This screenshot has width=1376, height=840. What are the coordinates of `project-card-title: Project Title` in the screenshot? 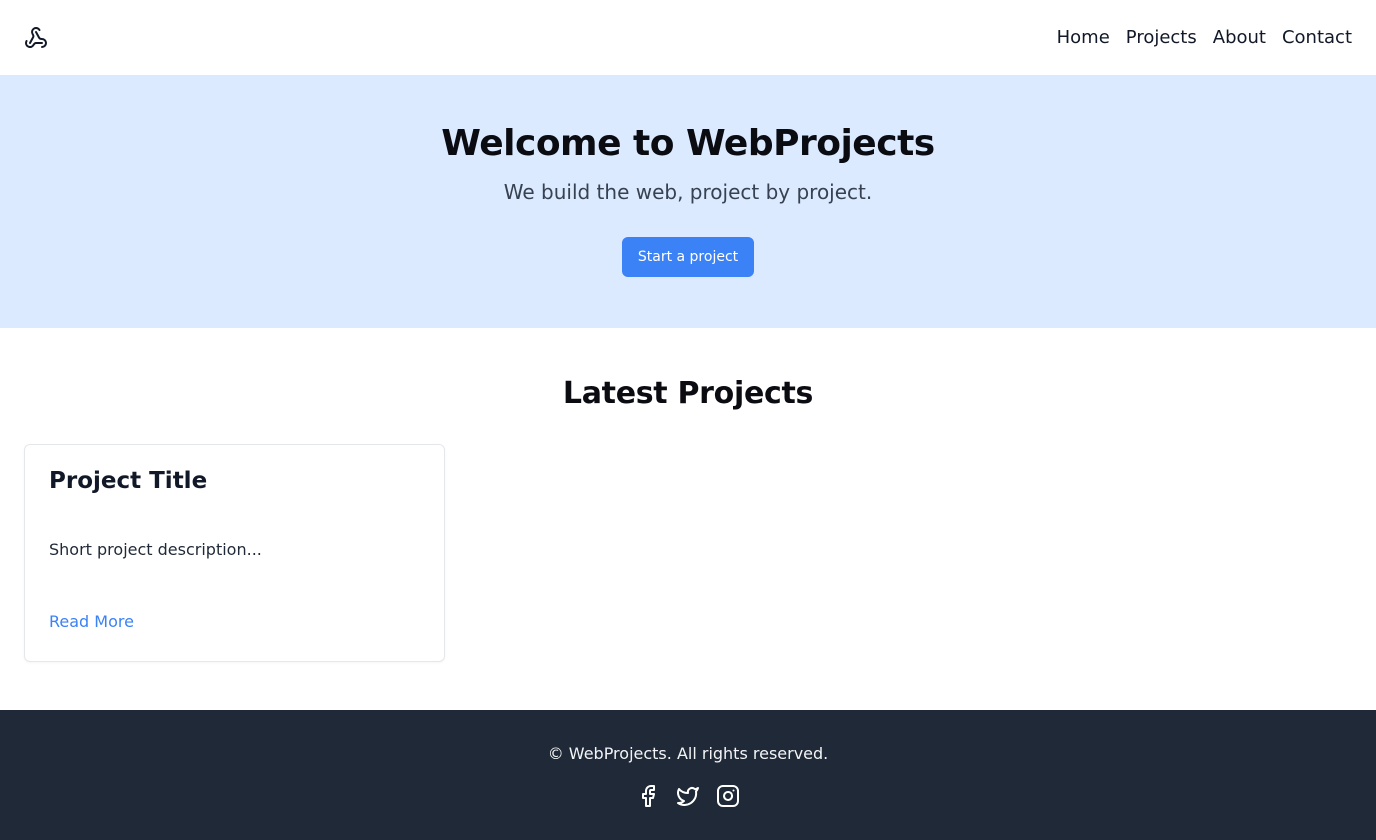 It's located at (128, 481).